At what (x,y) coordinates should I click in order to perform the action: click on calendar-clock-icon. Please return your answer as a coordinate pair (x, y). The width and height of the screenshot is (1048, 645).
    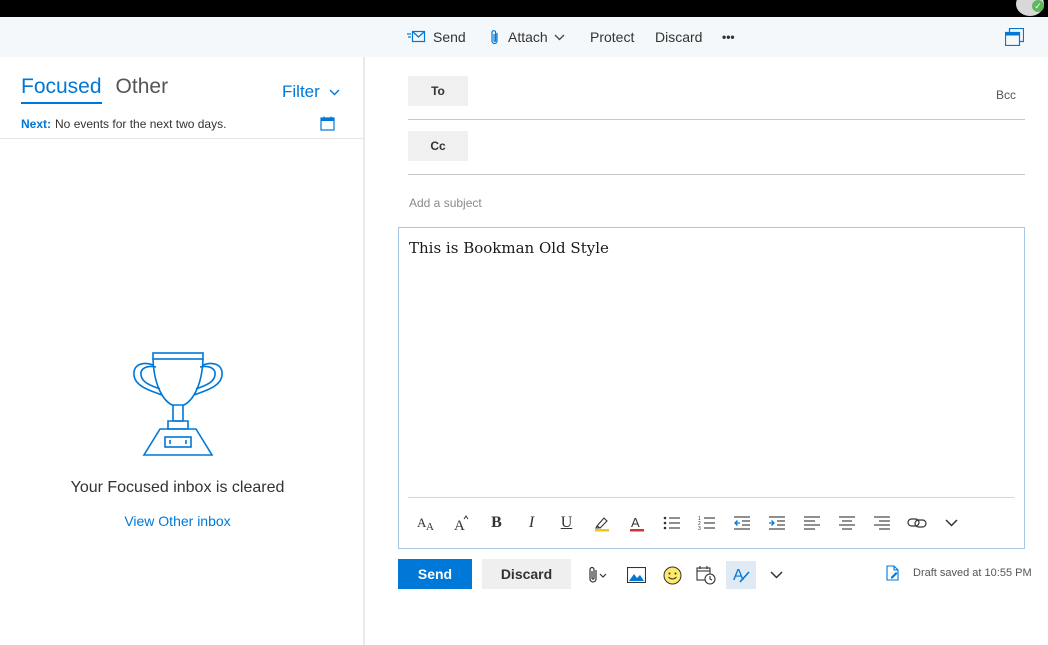
    Looking at the image, I should click on (706, 575).